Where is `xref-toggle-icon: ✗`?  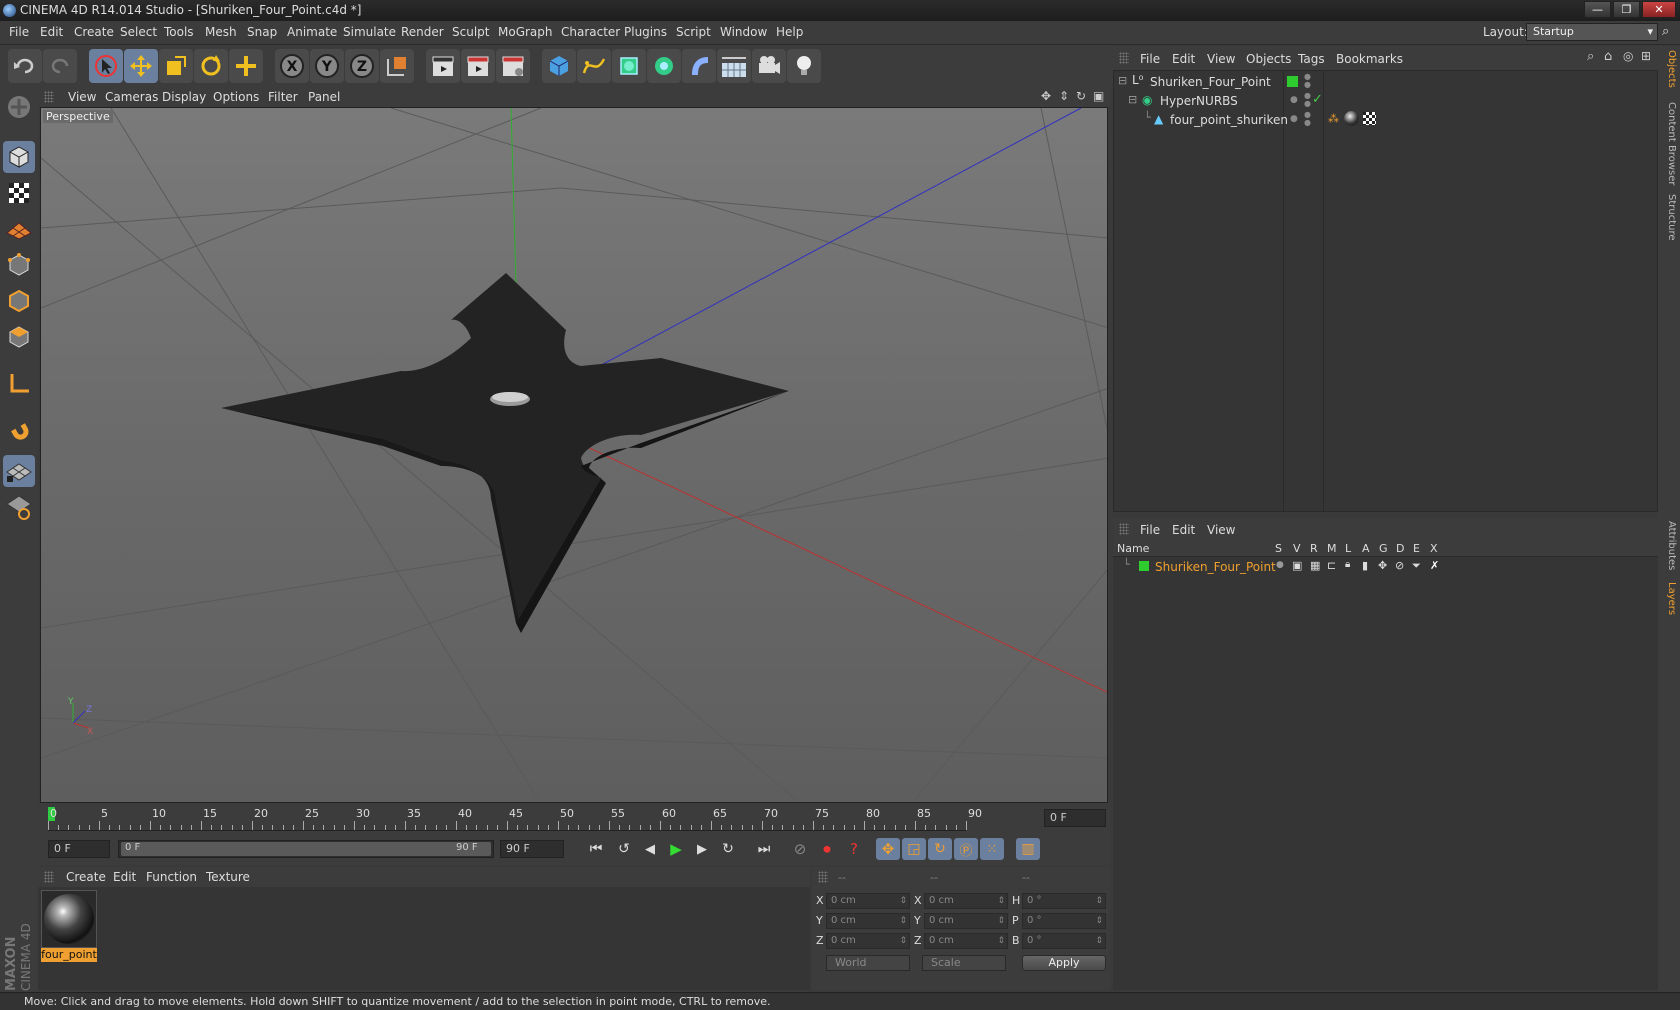 xref-toggle-icon: ✗ is located at coordinates (1434, 565).